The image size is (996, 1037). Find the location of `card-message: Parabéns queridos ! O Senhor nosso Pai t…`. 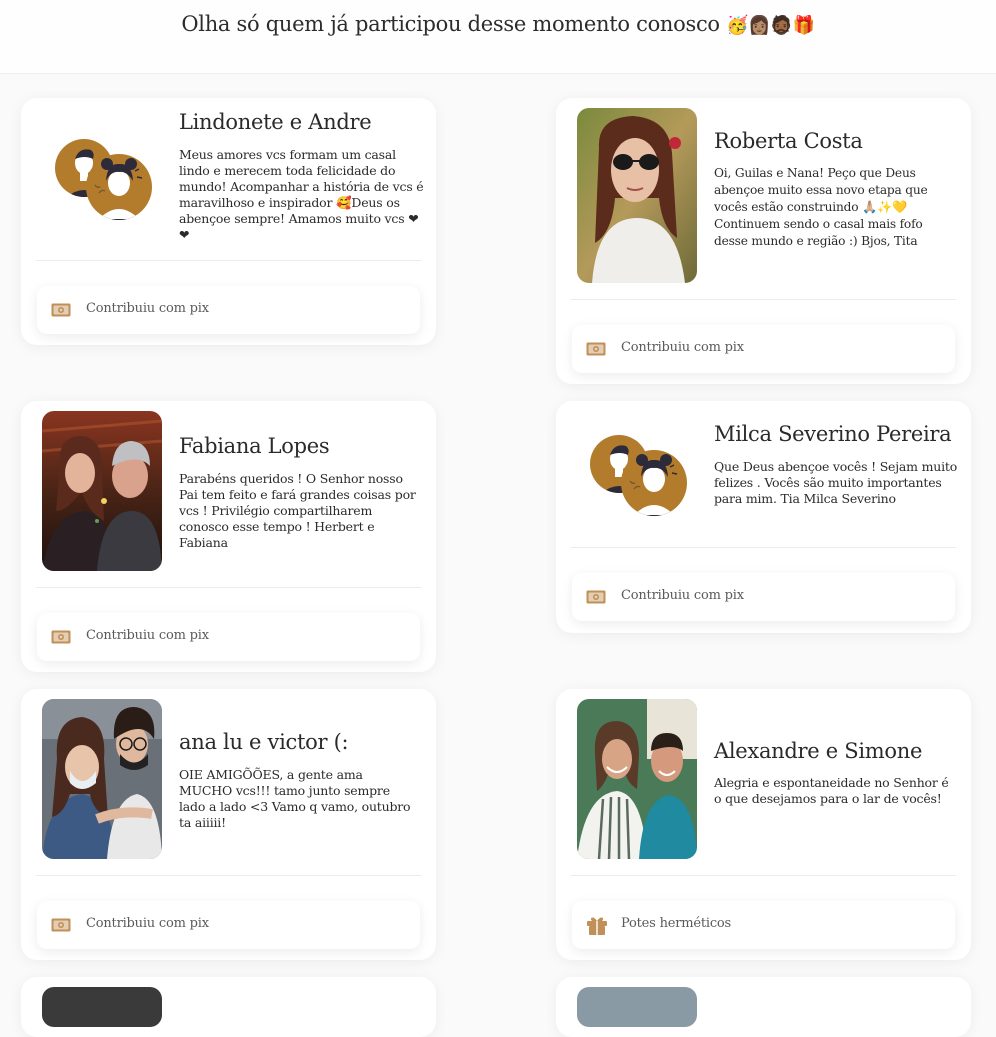

card-message: Parabéns queridos ! O Senhor nosso Pai t… is located at coordinates (297, 510).